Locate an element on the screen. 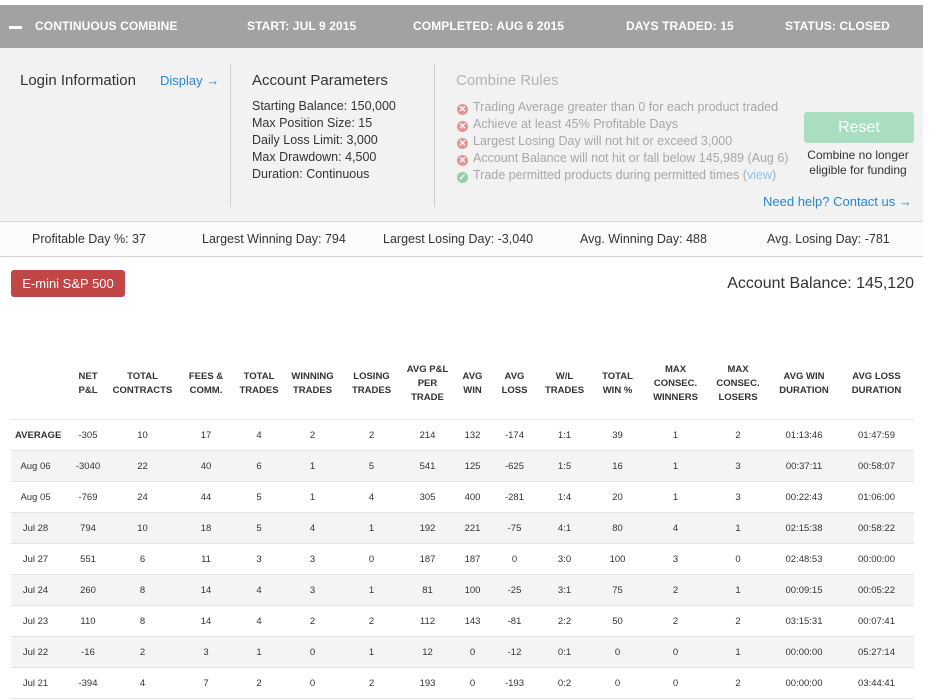 The height and width of the screenshot is (700, 936). column-header: AVG WIN is located at coordinates (472, 384).